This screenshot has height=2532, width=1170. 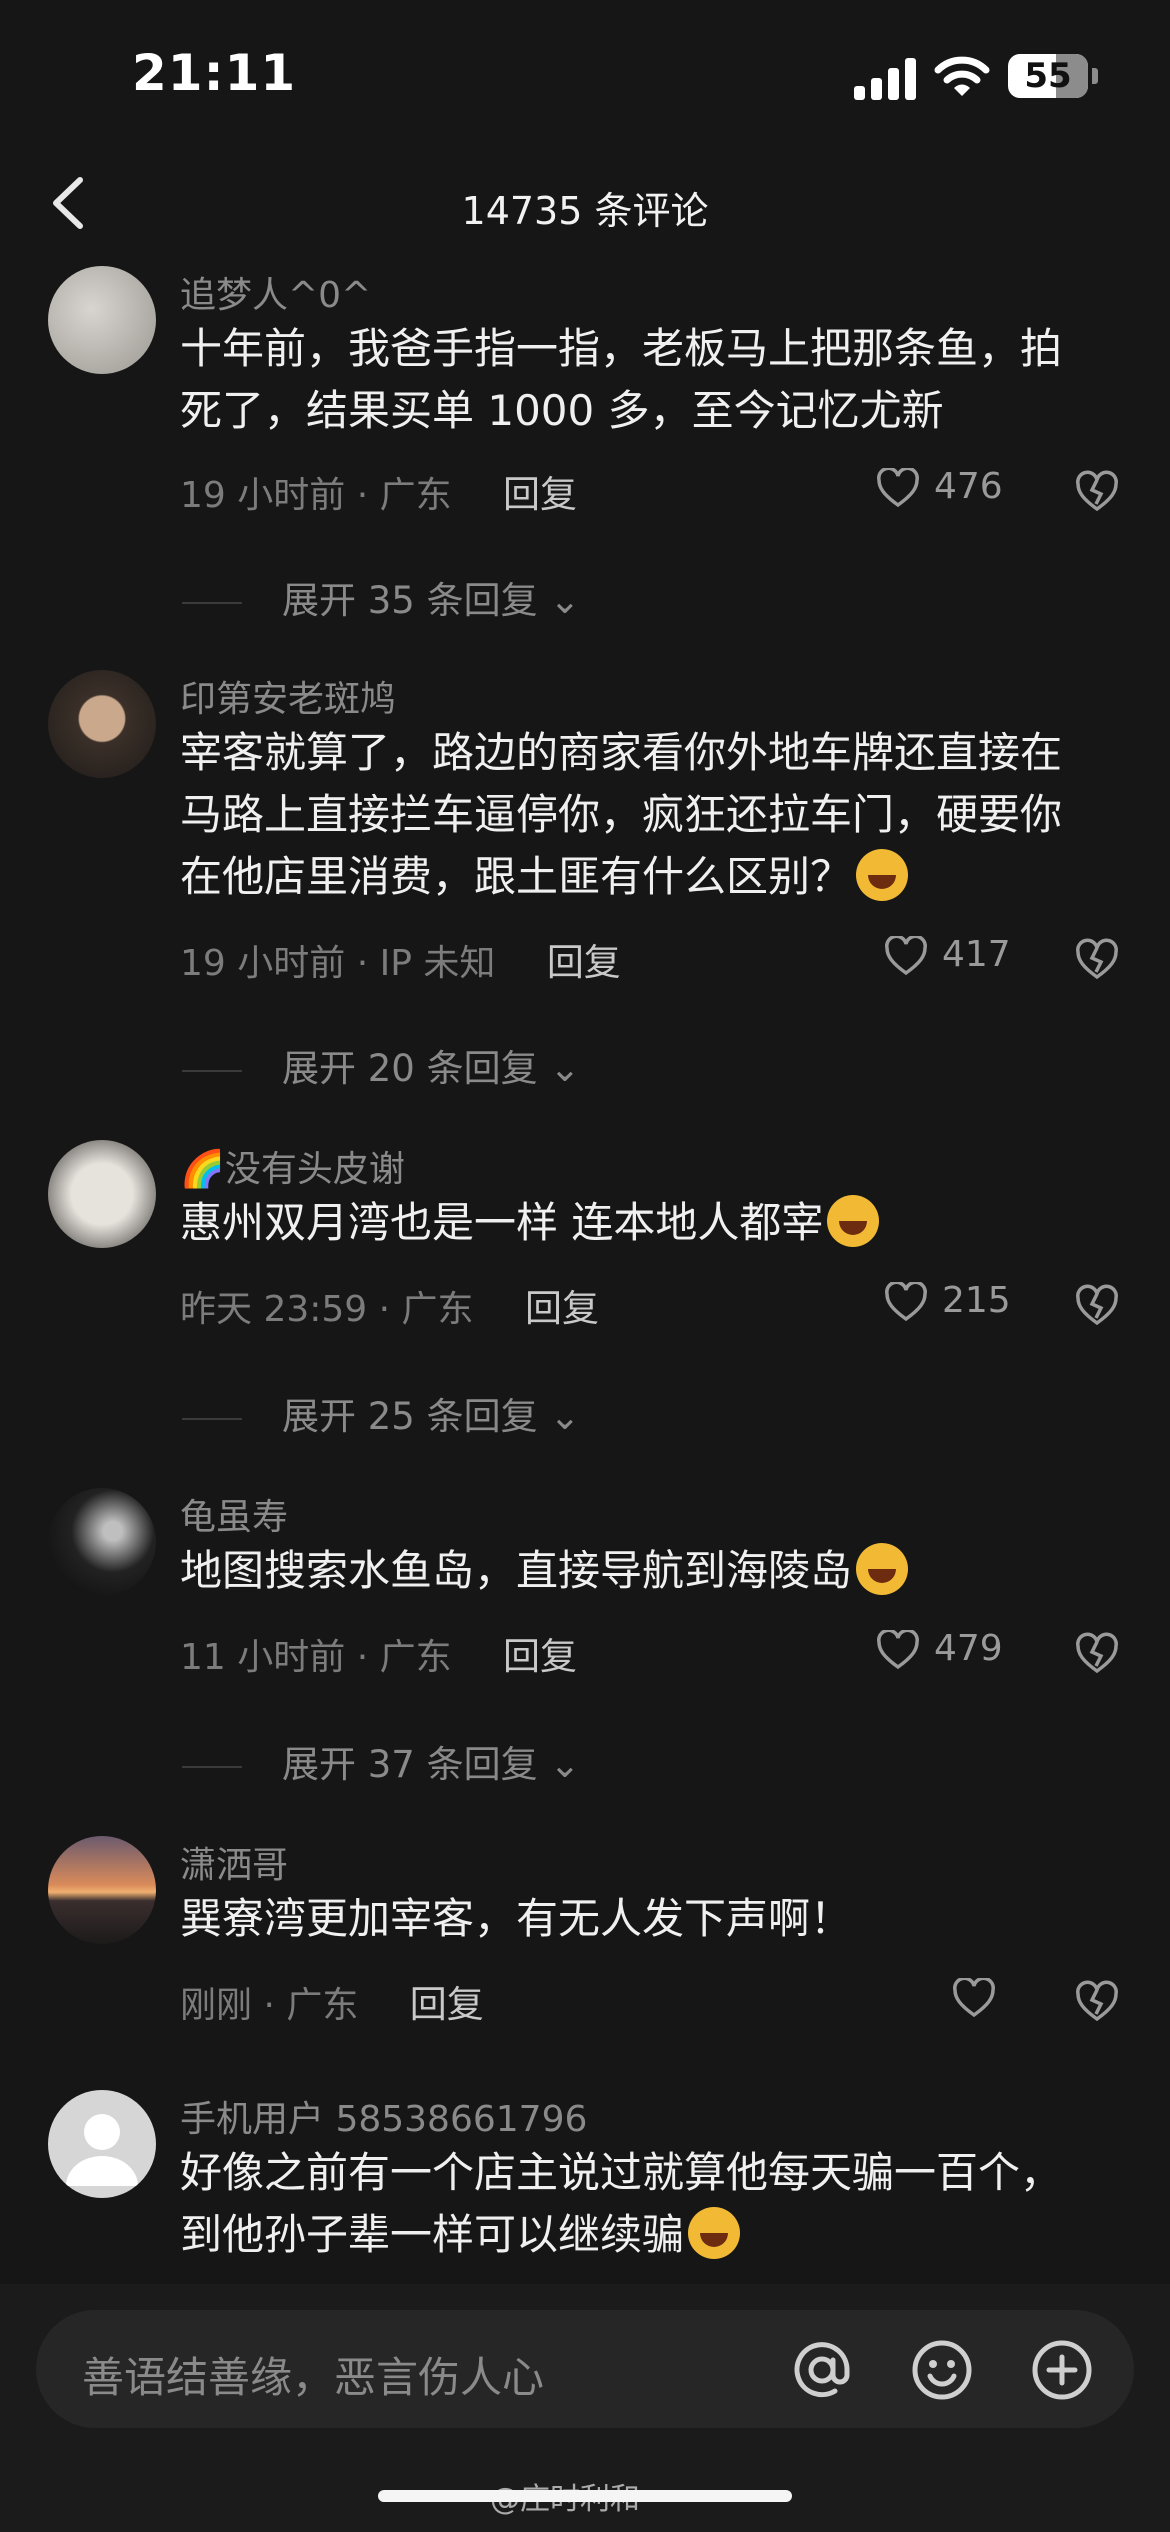 I want to click on at-icon, so click(x=822, y=2370).